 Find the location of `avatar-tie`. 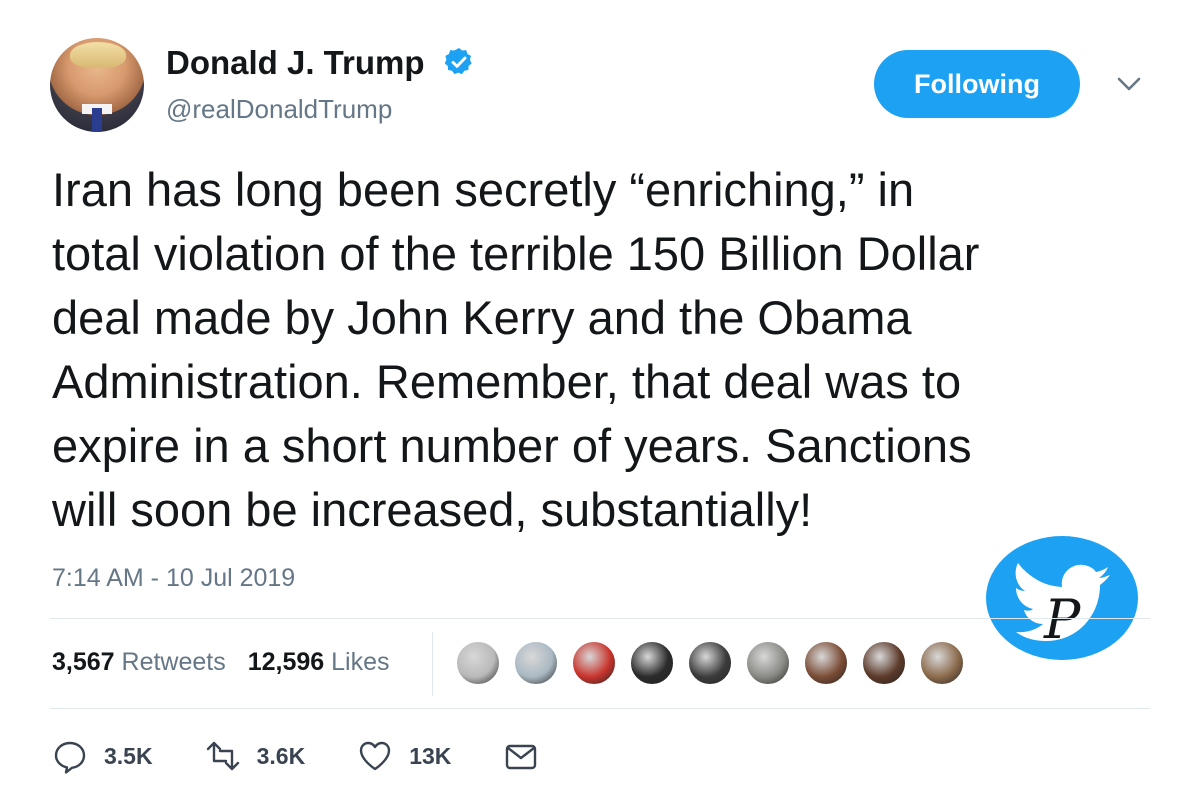

avatar-tie is located at coordinates (97, 120).